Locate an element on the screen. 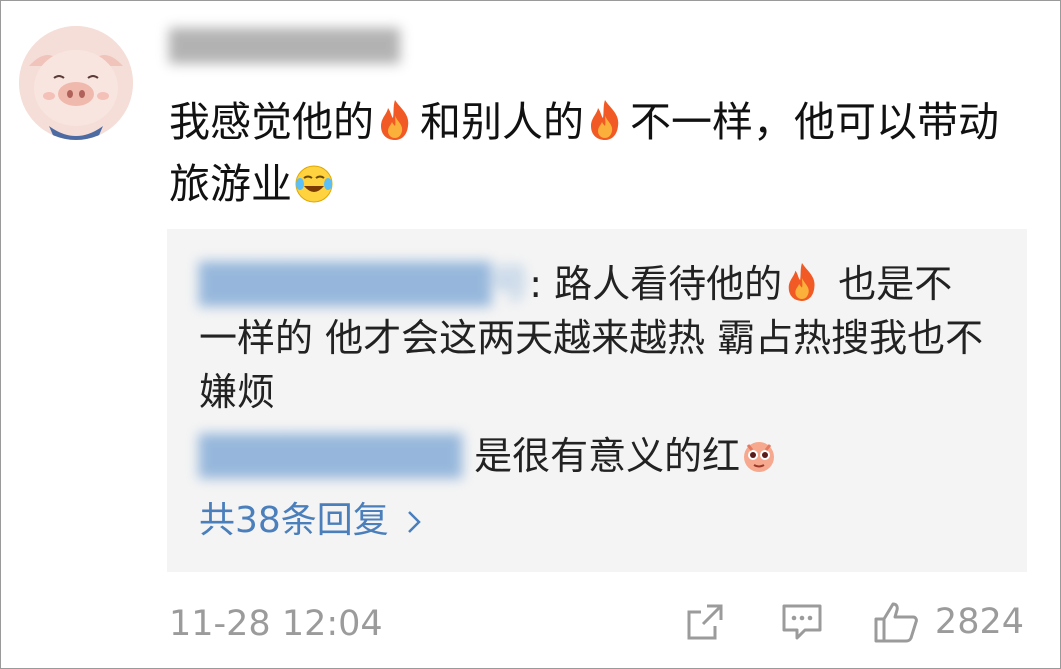 The width and height of the screenshot is (1061, 669). chevron-right-icon is located at coordinates (414, 522).